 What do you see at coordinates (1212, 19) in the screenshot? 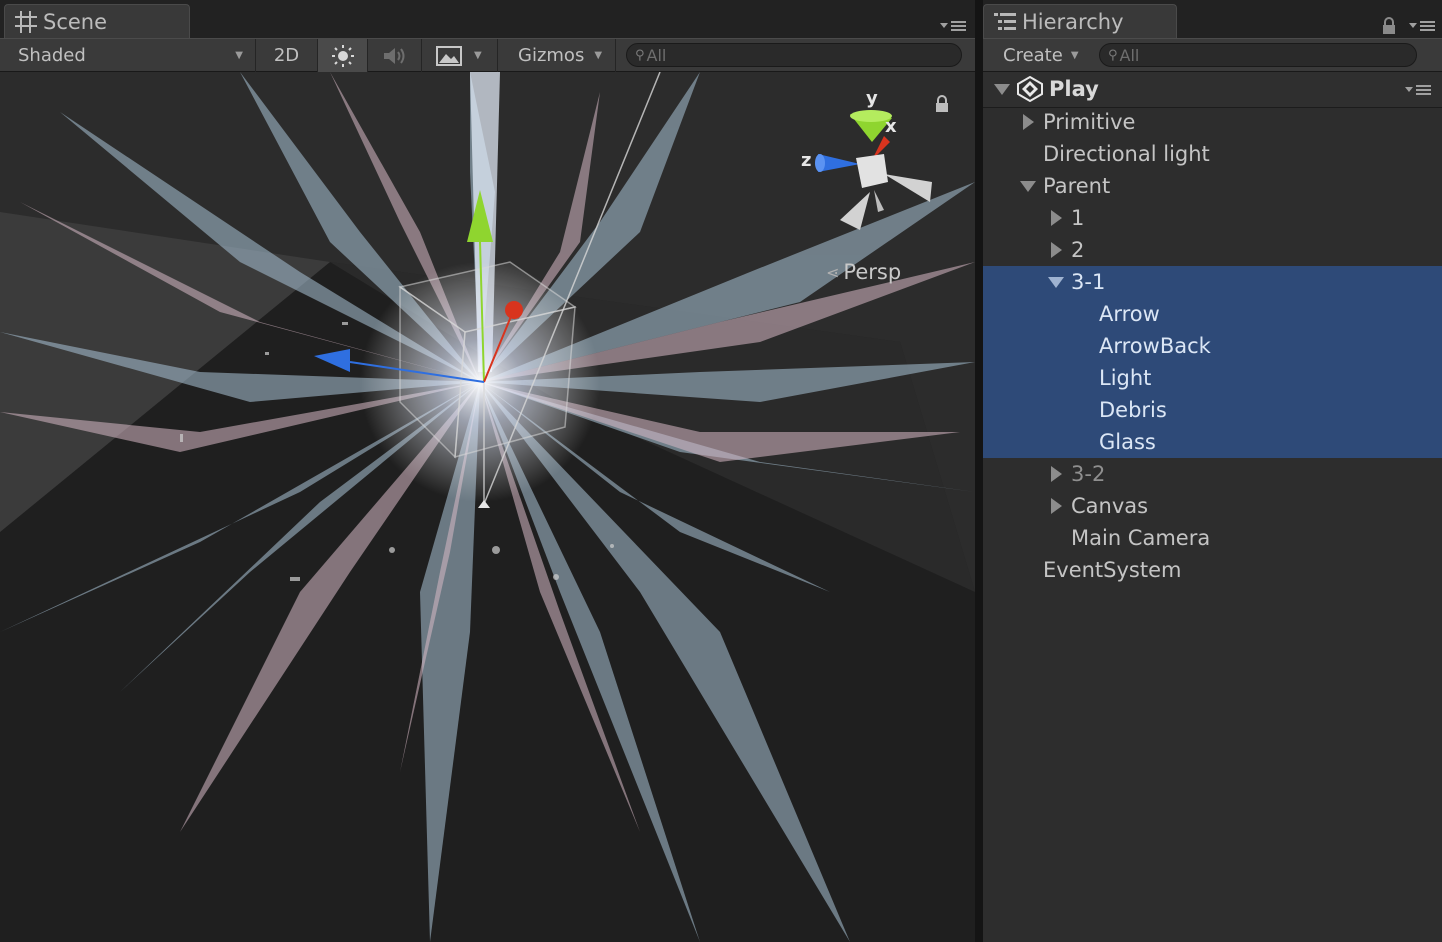
I see `hierarchy-tabbar: Hierarchy` at bounding box center [1212, 19].